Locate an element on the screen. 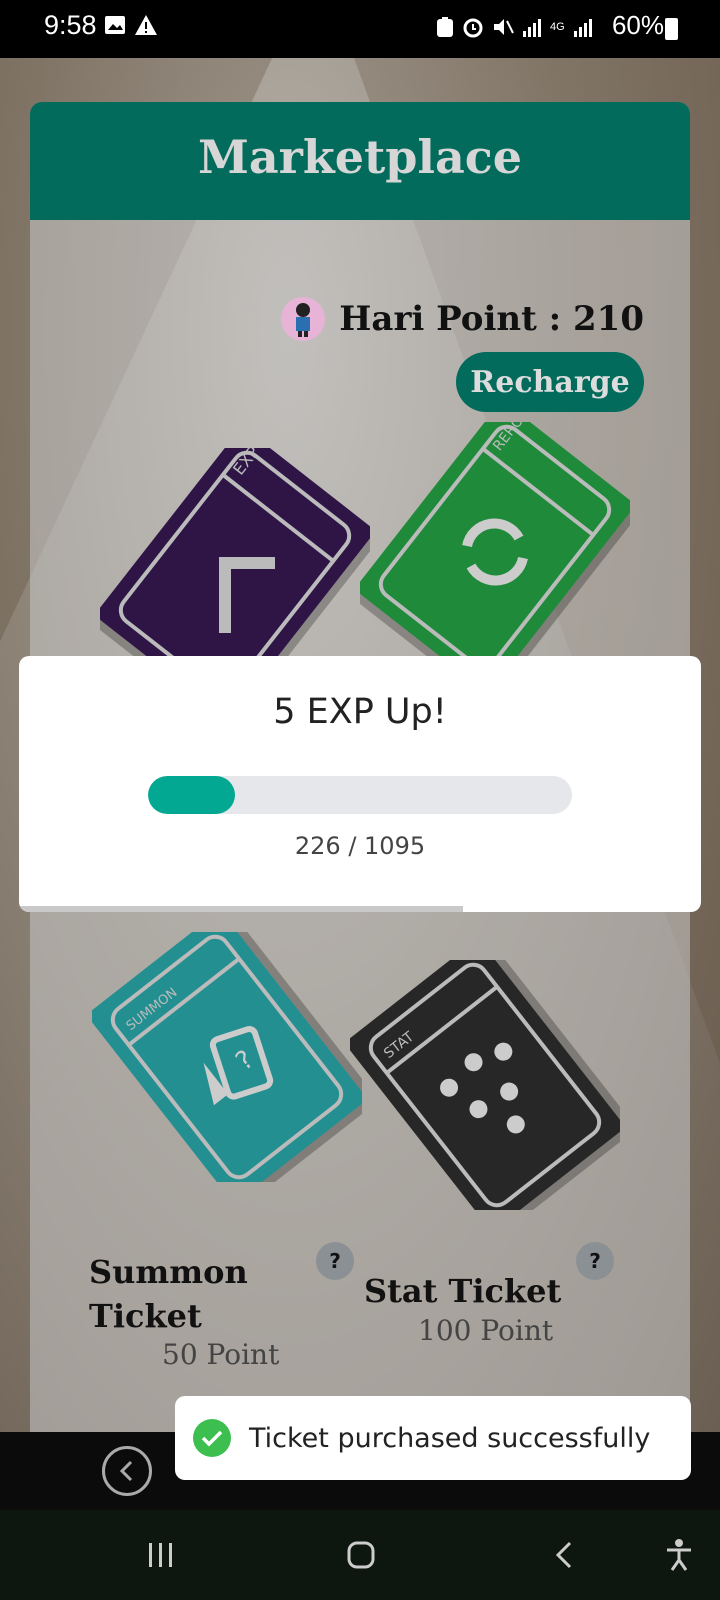 This screenshot has width=720, height=1600. stat-ticket-price: 100 Point is located at coordinates (486, 1330).